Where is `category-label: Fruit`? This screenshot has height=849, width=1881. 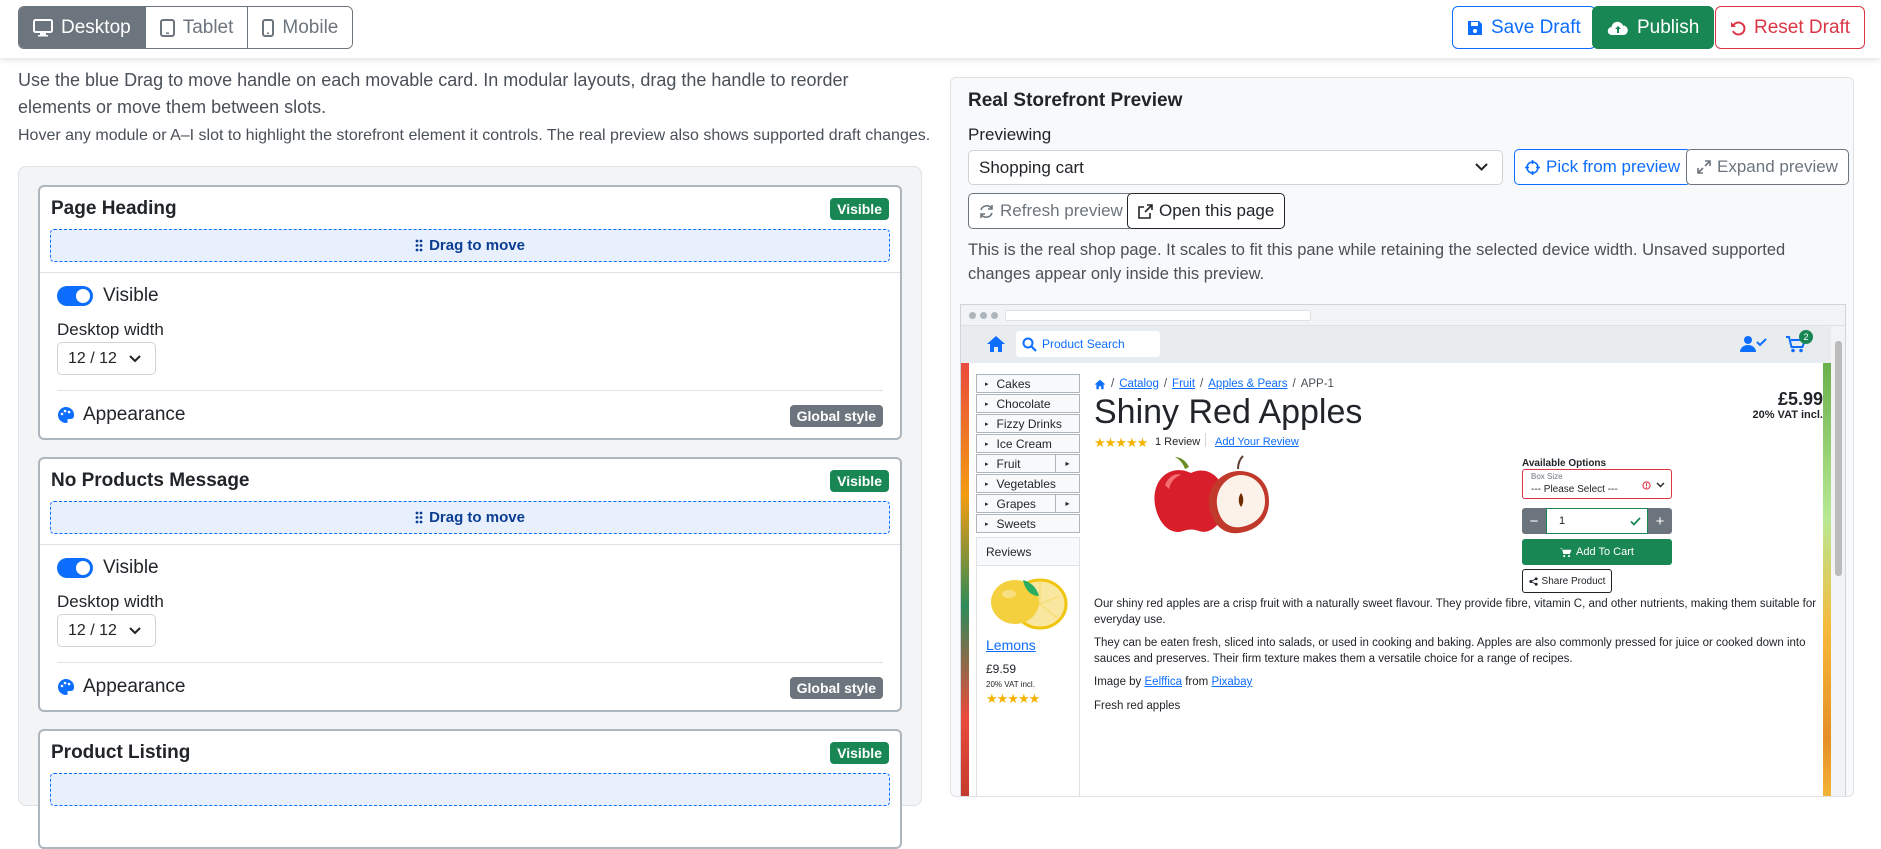
category-label: Fruit is located at coordinates (1008, 463).